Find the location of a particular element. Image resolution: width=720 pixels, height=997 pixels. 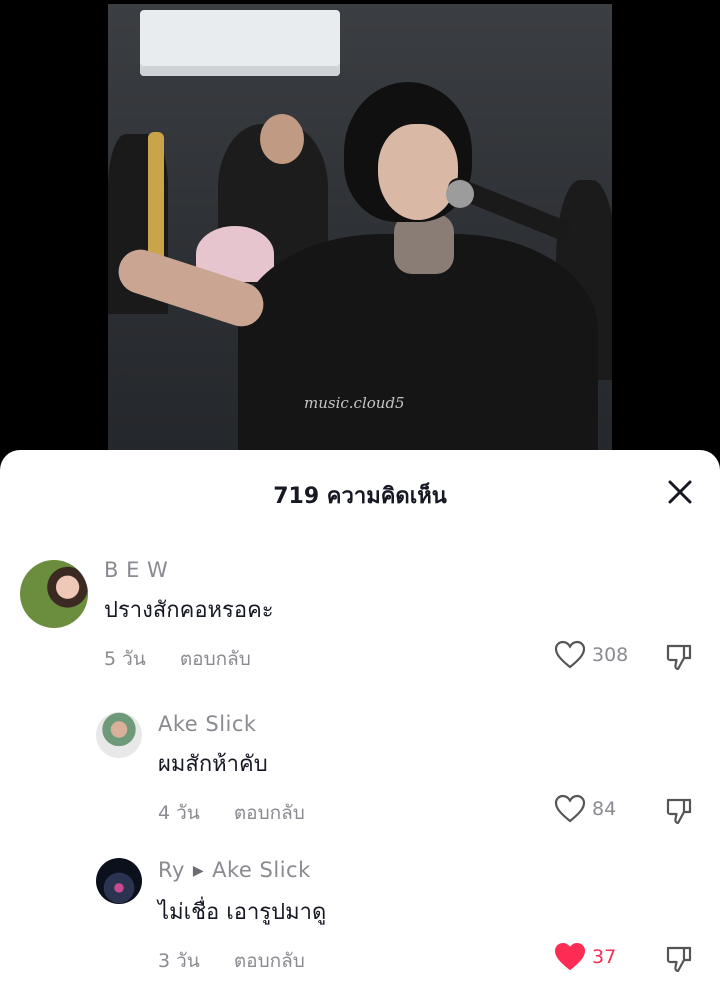

comment-time: 4 วัน is located at coordinates (179, 813).